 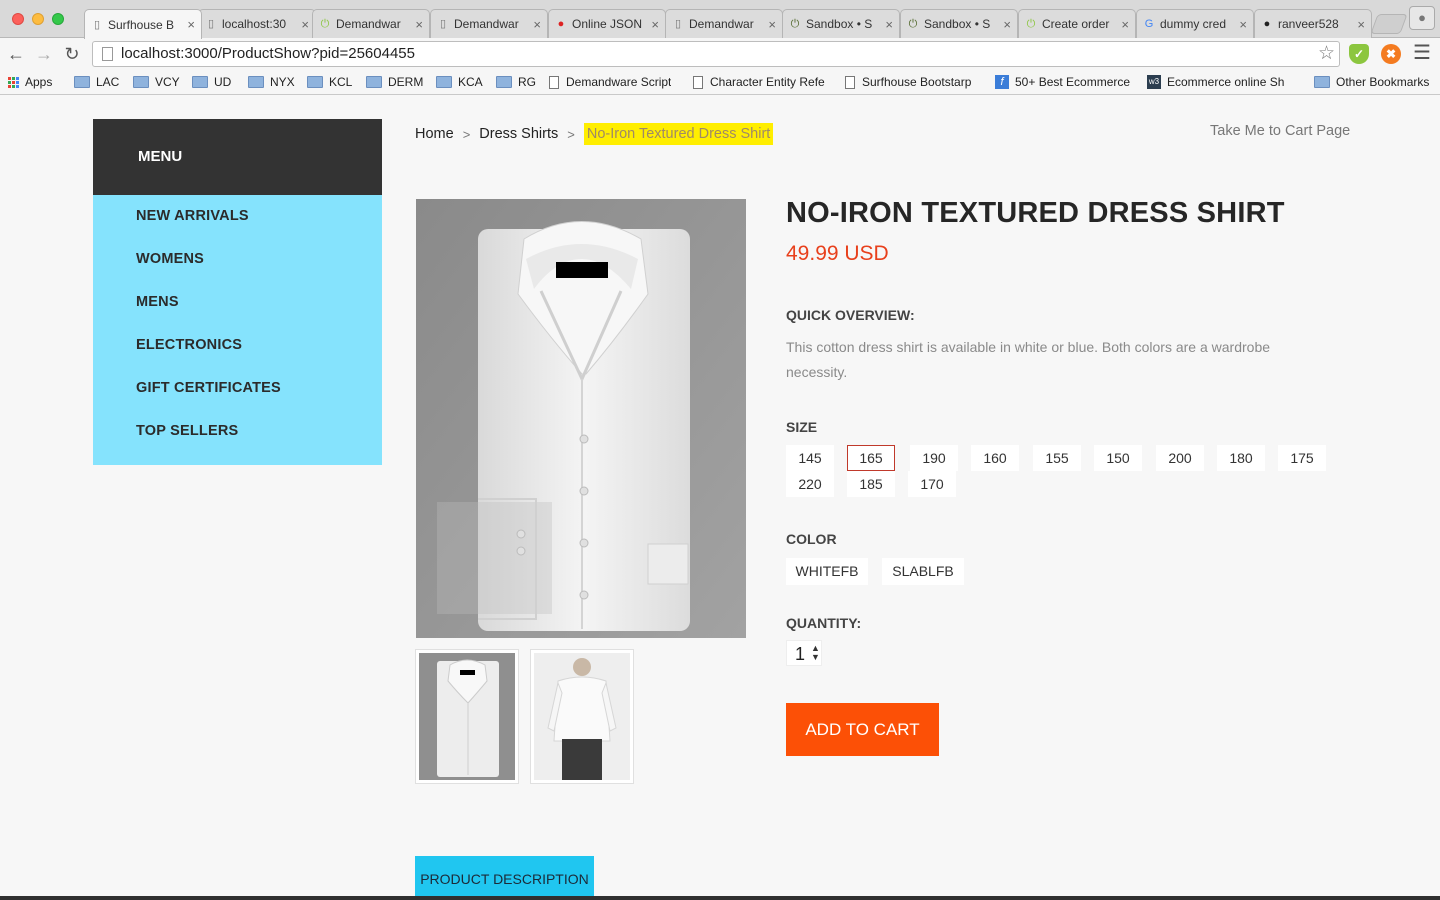 I want to click on tab-title: Create order, so click(x=1076, y=24).